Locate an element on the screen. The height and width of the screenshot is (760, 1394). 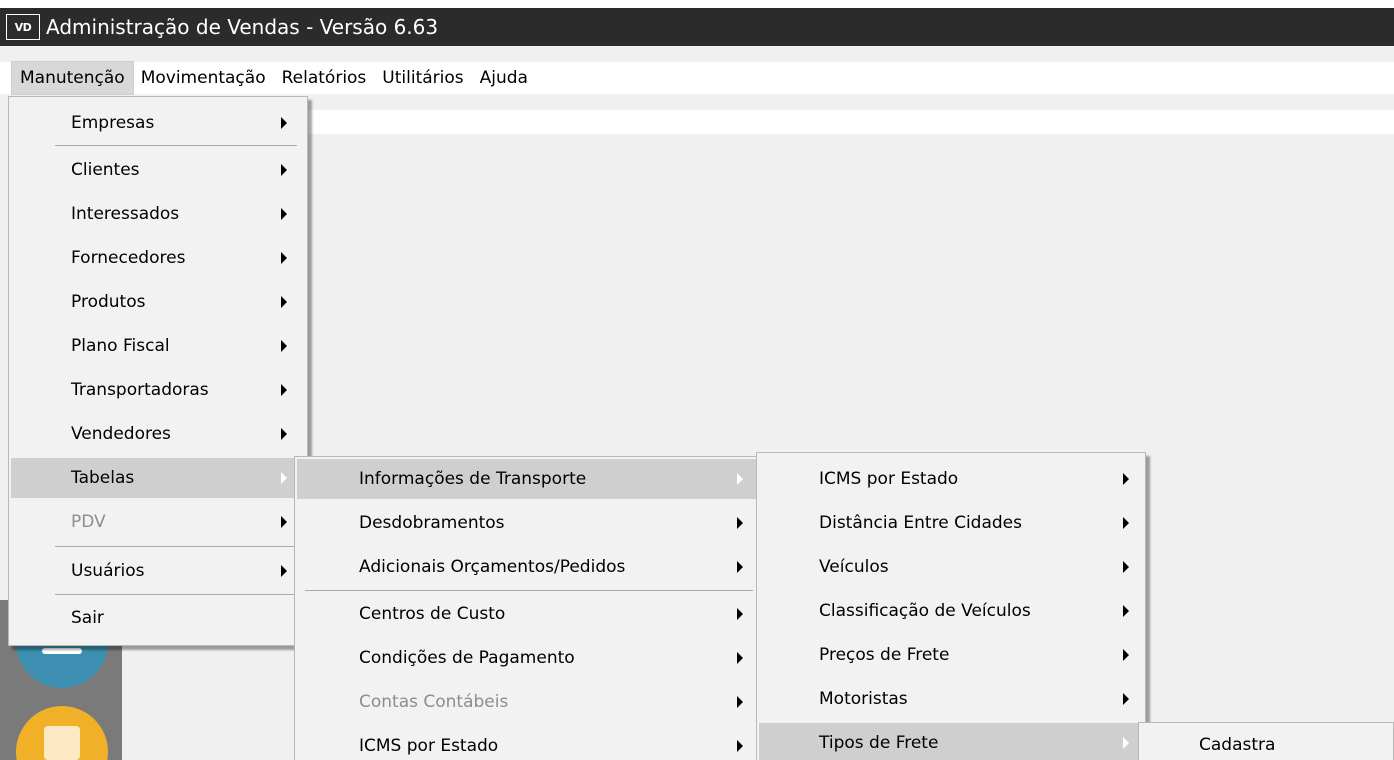
toolbar-area is located at coordinates (847, 122).